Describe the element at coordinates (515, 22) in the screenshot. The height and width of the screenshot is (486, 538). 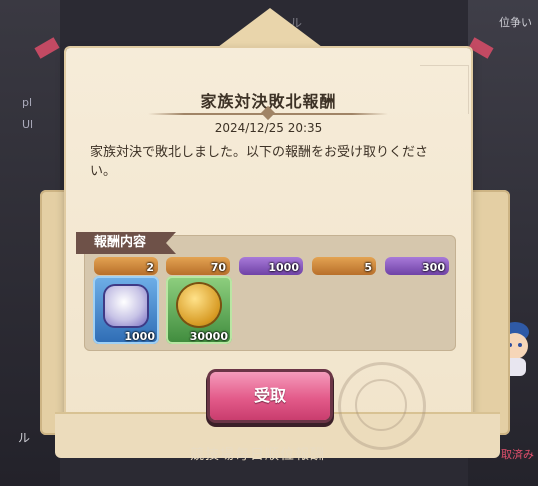
I see `background-rank-text: 位争い` at that location.